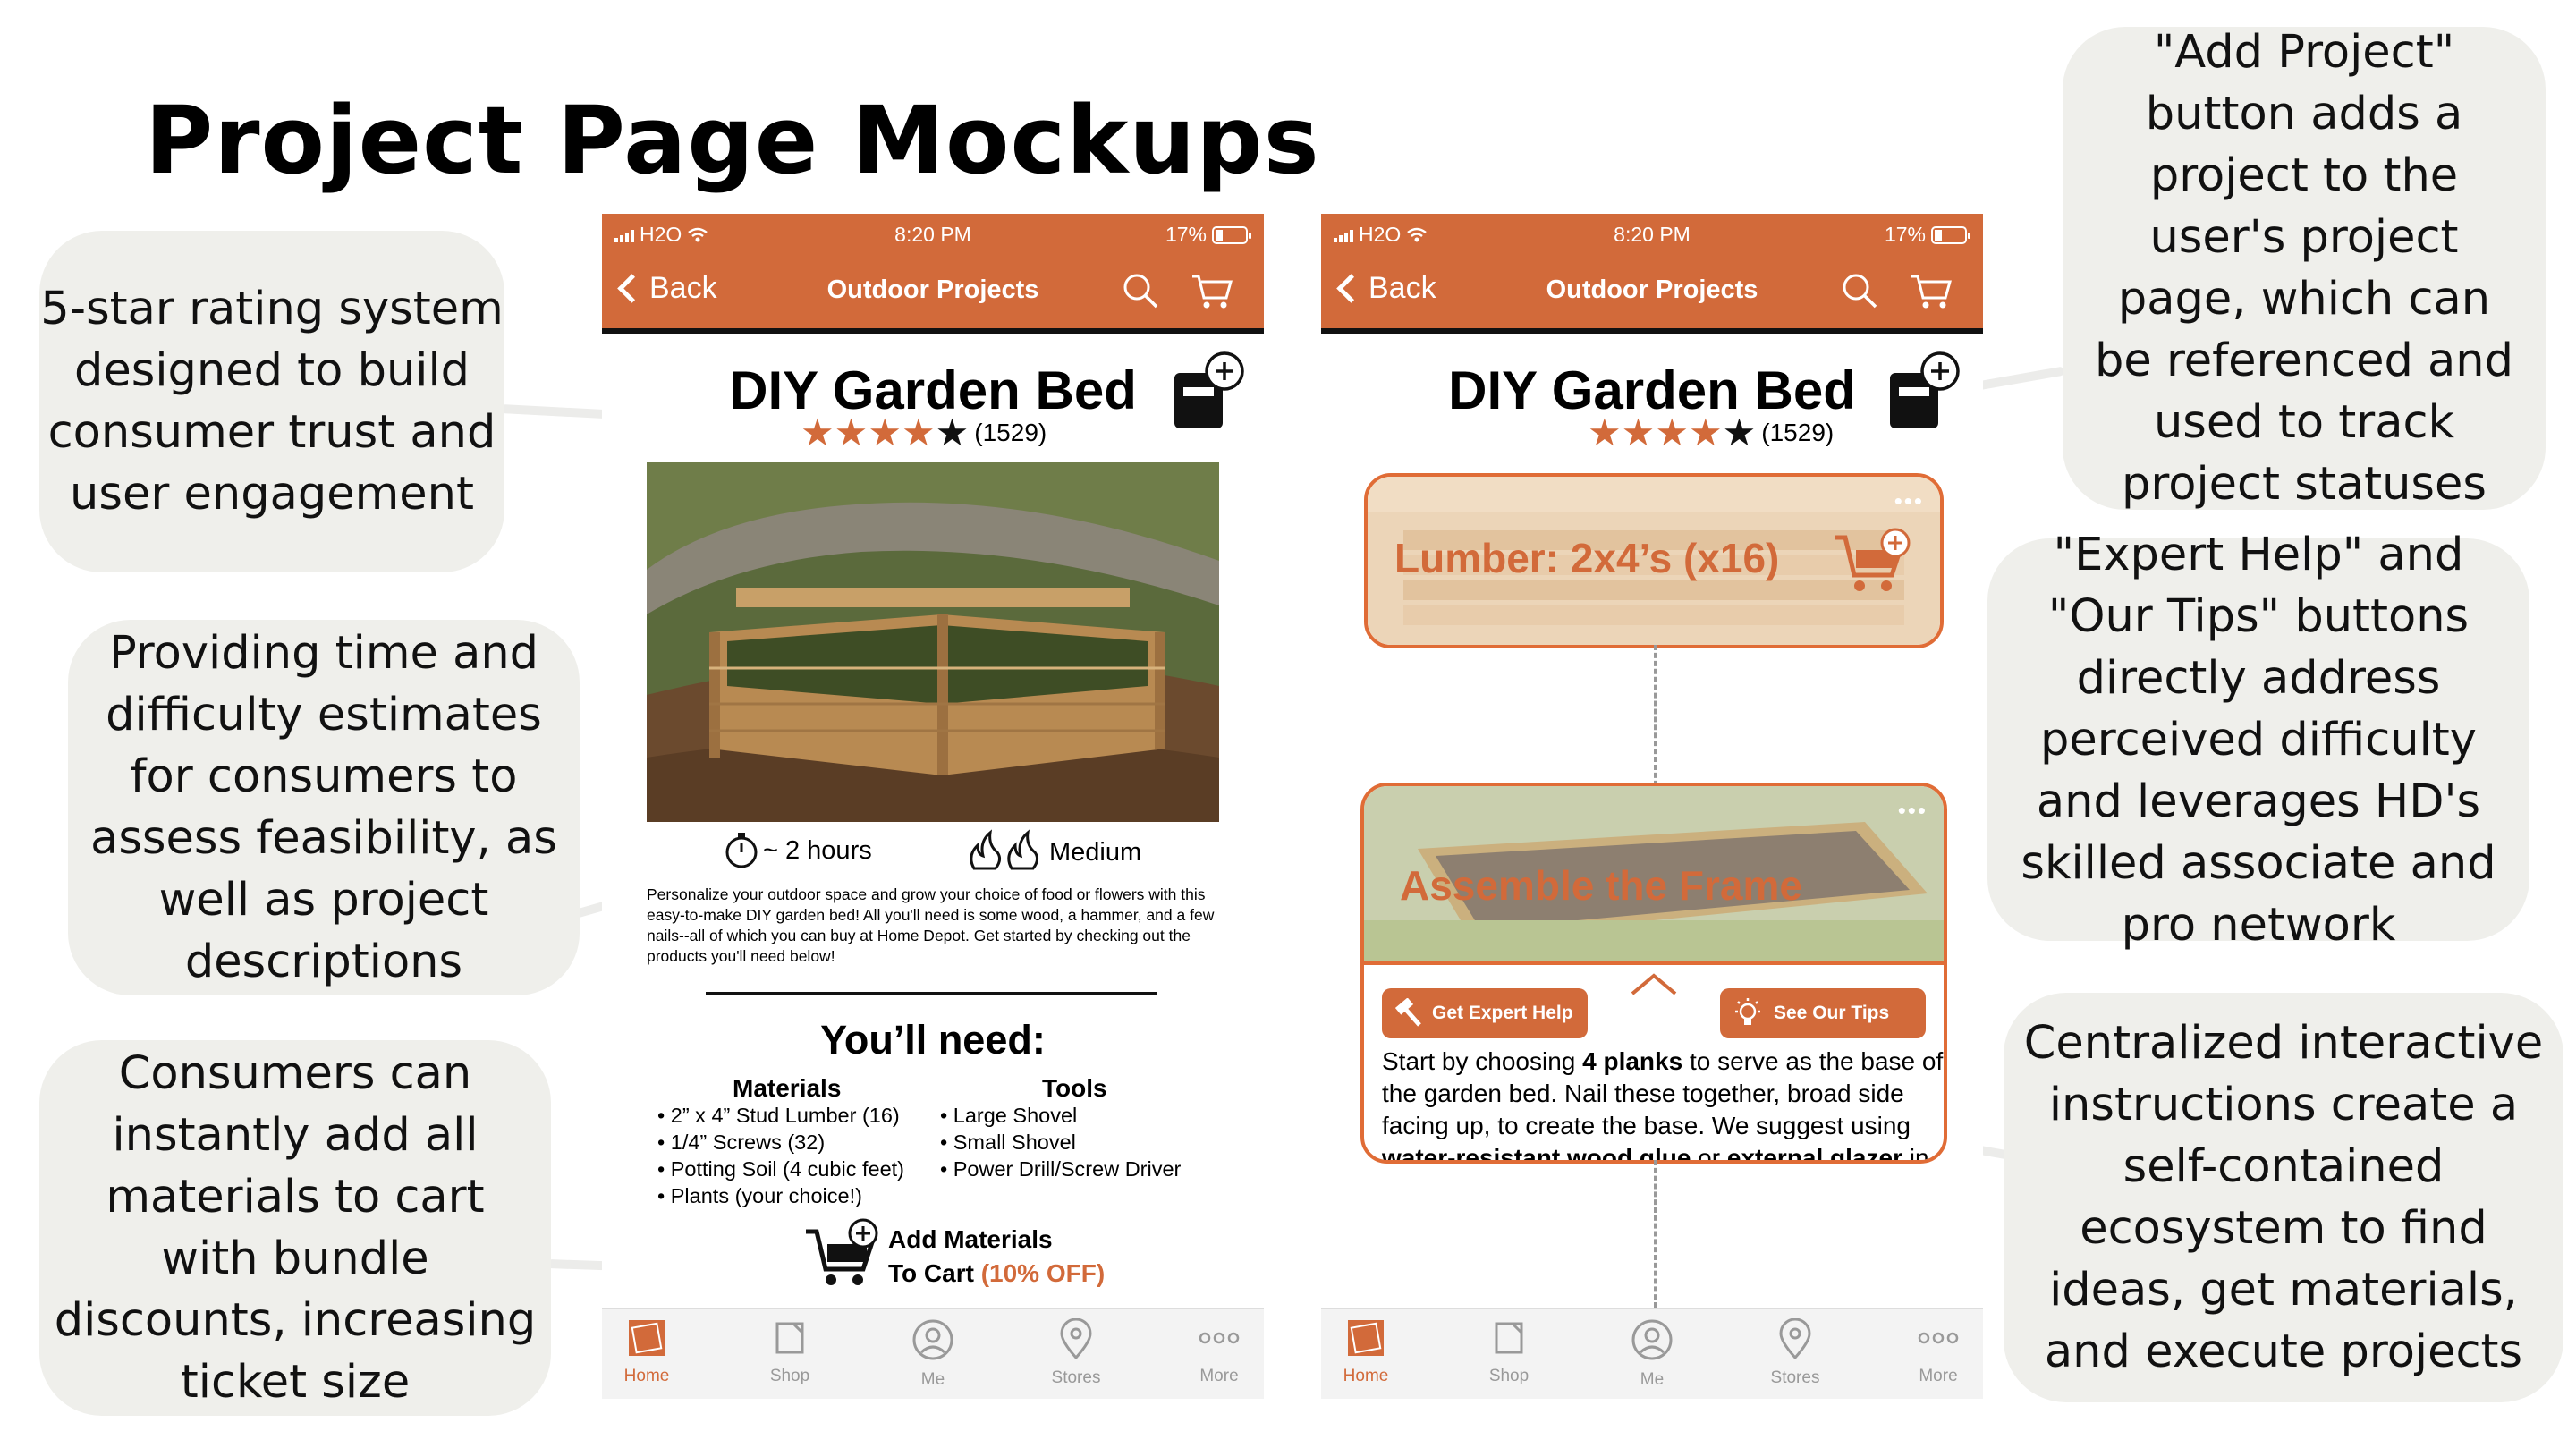 This screenshot has width=2576, height=1448. What do you see at coordinates (1407, 1012) in the screenshot?
I see `hammer-icon` at bounding box center [1407, 1012].